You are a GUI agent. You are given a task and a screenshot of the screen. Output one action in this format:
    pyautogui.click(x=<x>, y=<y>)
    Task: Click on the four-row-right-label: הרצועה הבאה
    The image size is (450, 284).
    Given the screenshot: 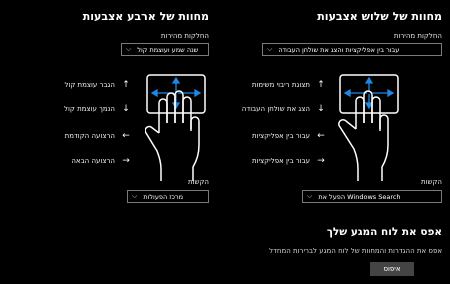 What is the action you would take?
    pyautogui.click(x=93, y=161)
    